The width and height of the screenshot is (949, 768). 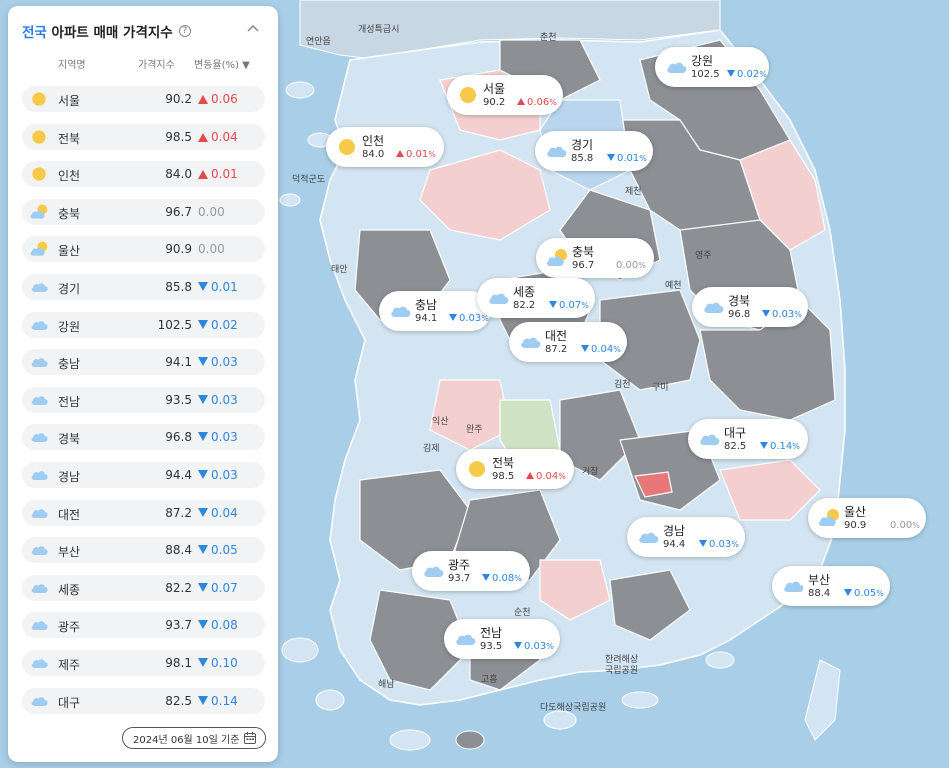 What do you see at coordinates (855, 525) in the screenshot?
I see `bubble-index: 90.9` at bounding box center [855, 525].